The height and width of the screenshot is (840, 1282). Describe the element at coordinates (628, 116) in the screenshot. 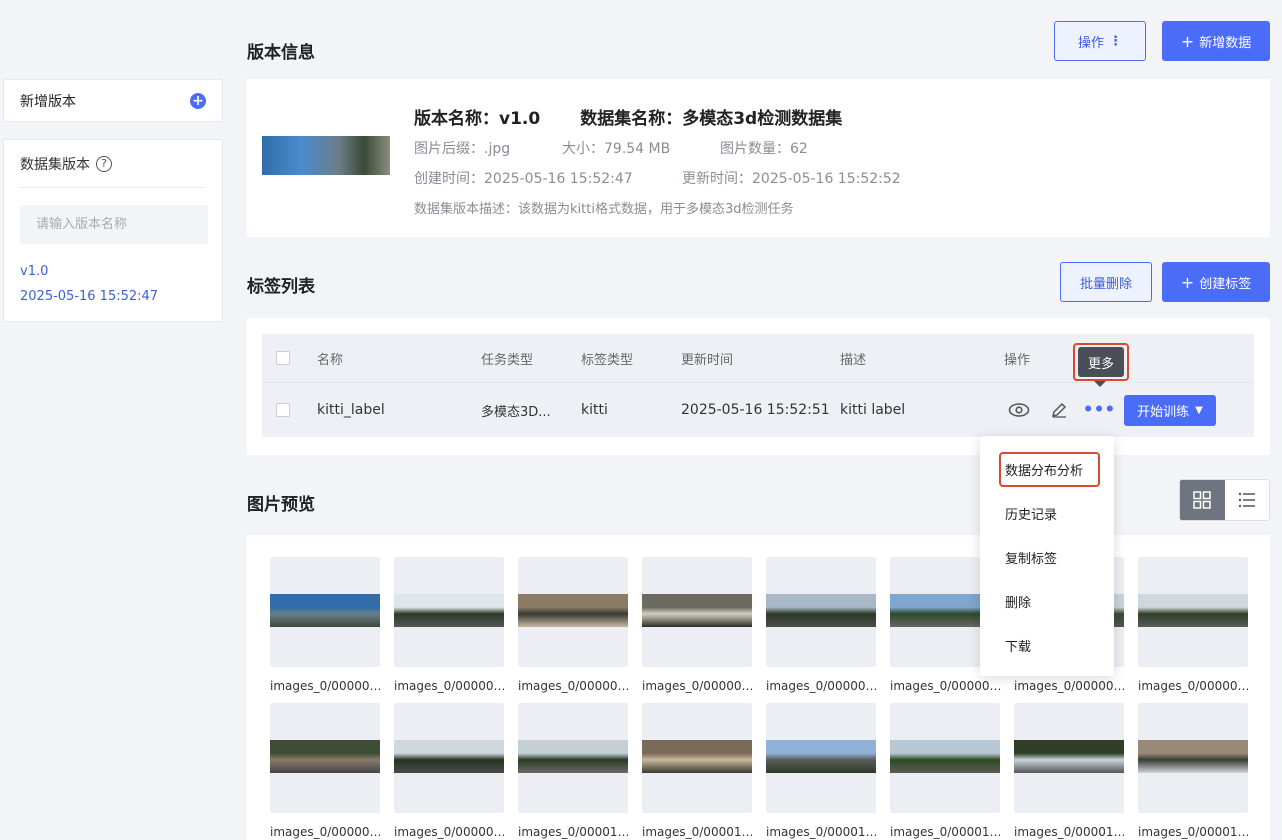

I see `version-name-line: 版本名称：v1.0 数据集名称：多模态3d检测数据集` at that location.